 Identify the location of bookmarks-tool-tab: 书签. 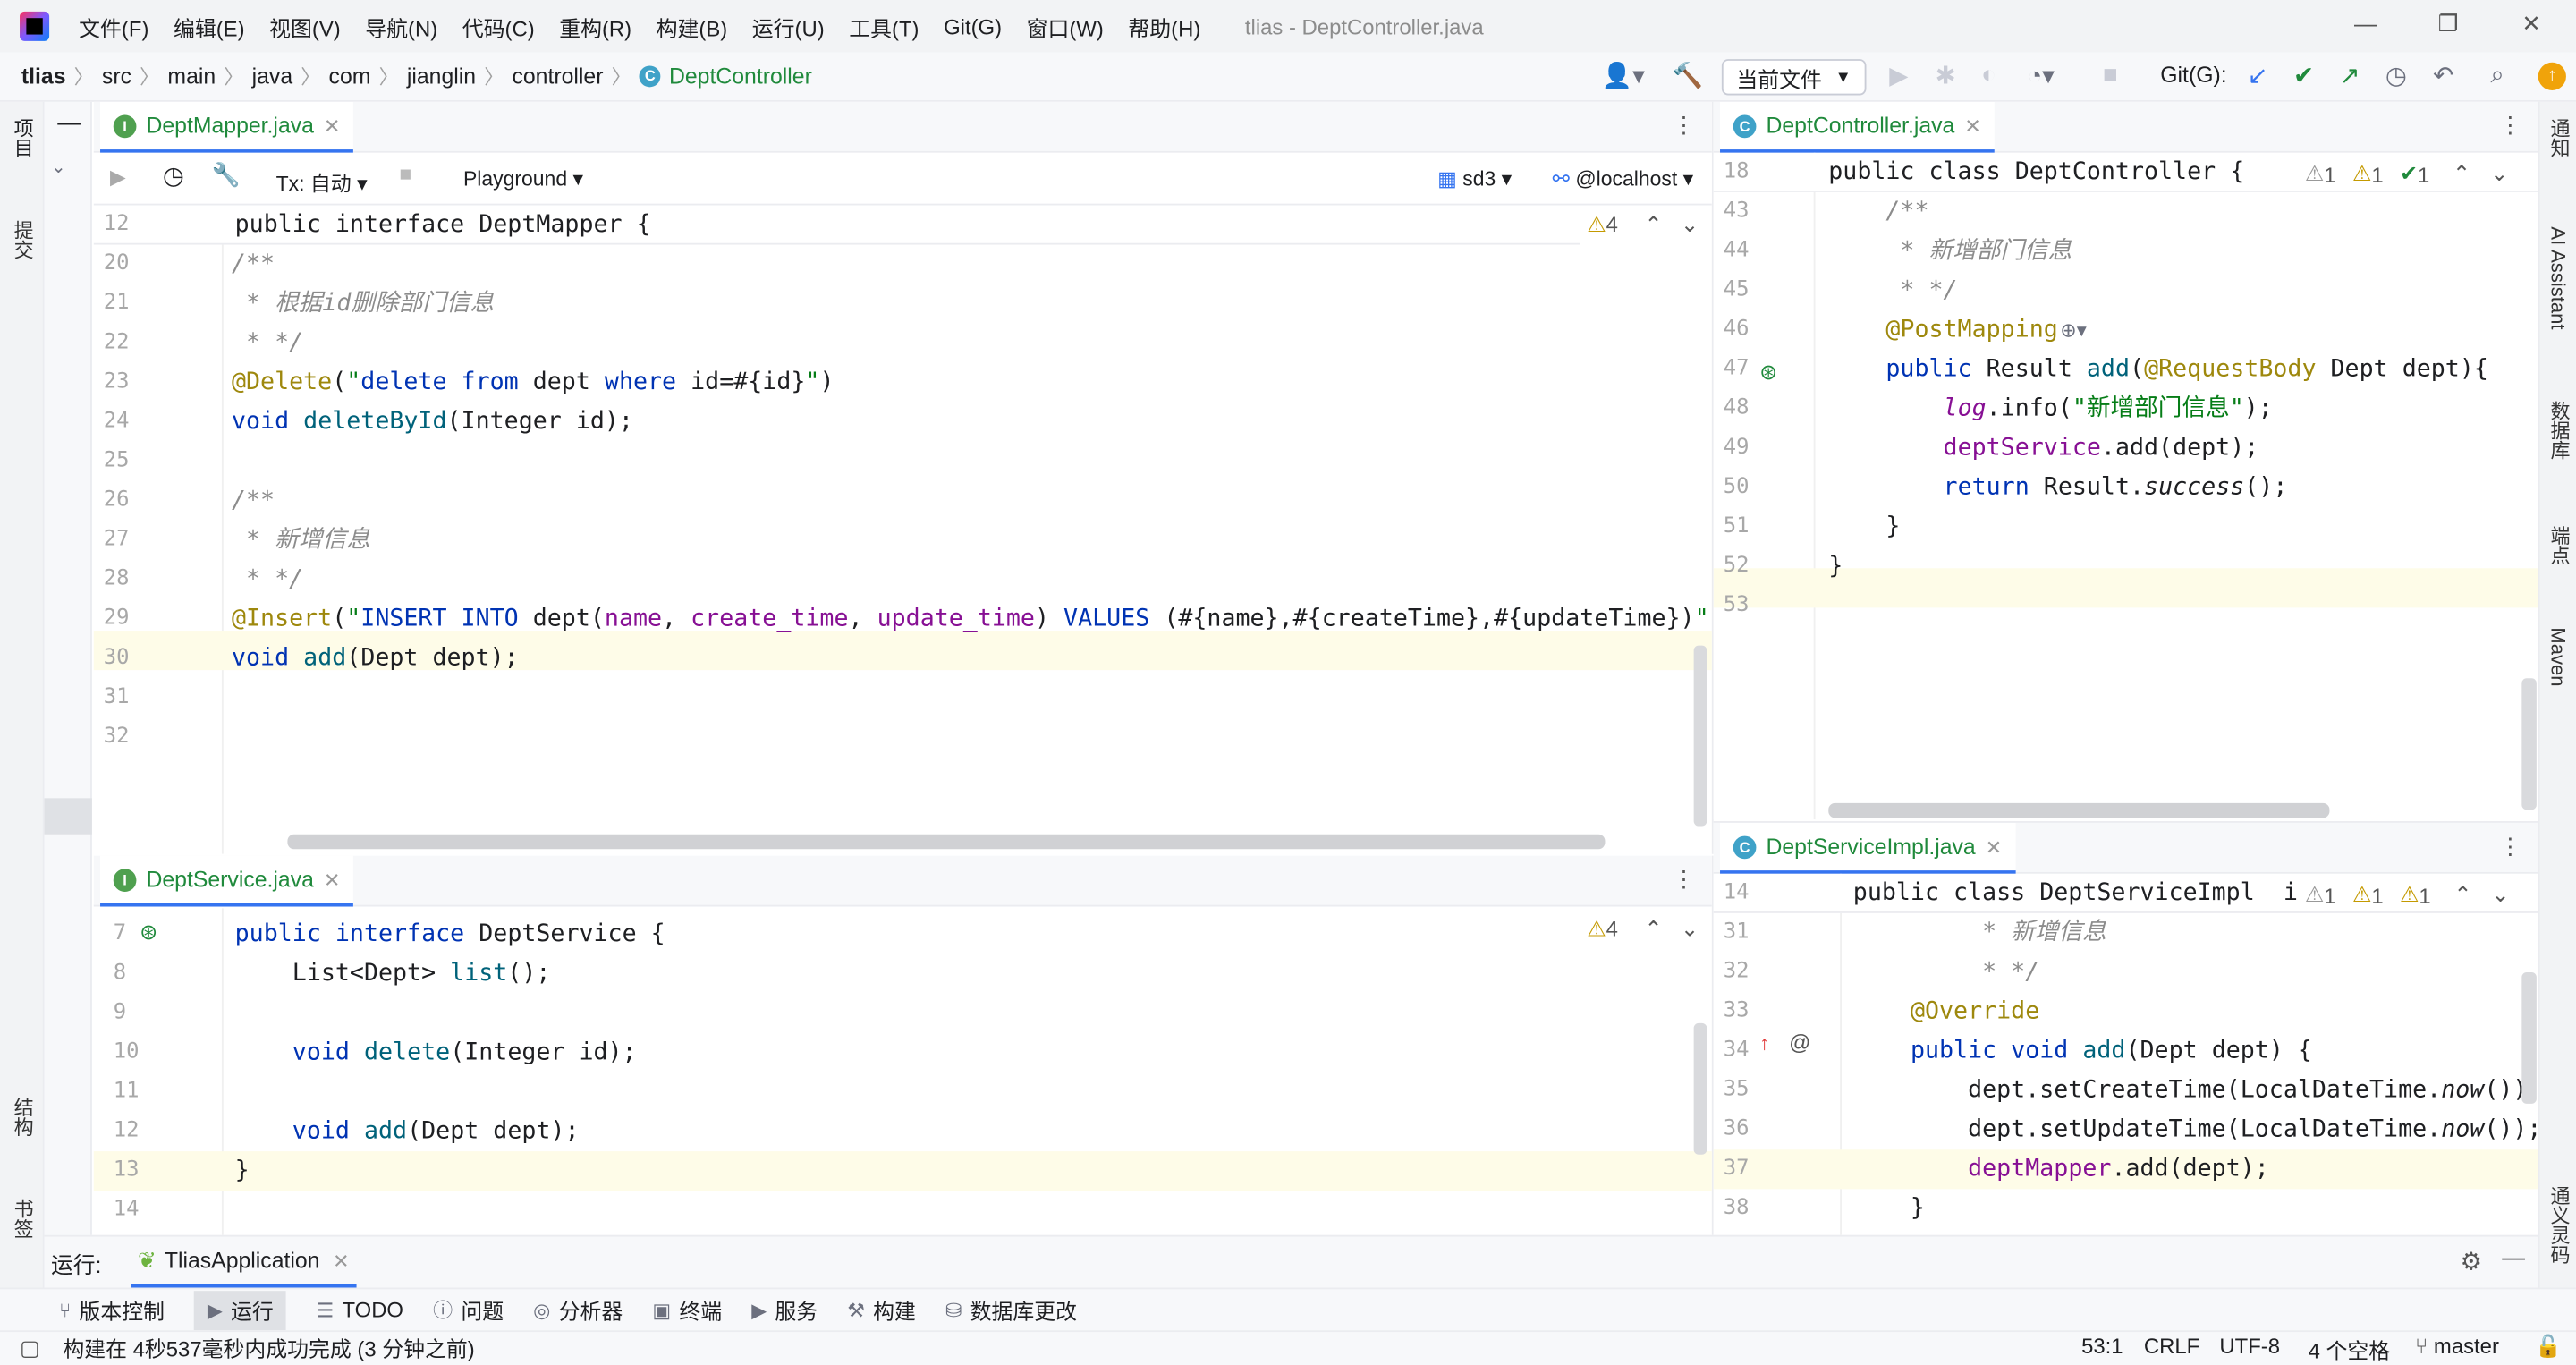
(24, 1218).